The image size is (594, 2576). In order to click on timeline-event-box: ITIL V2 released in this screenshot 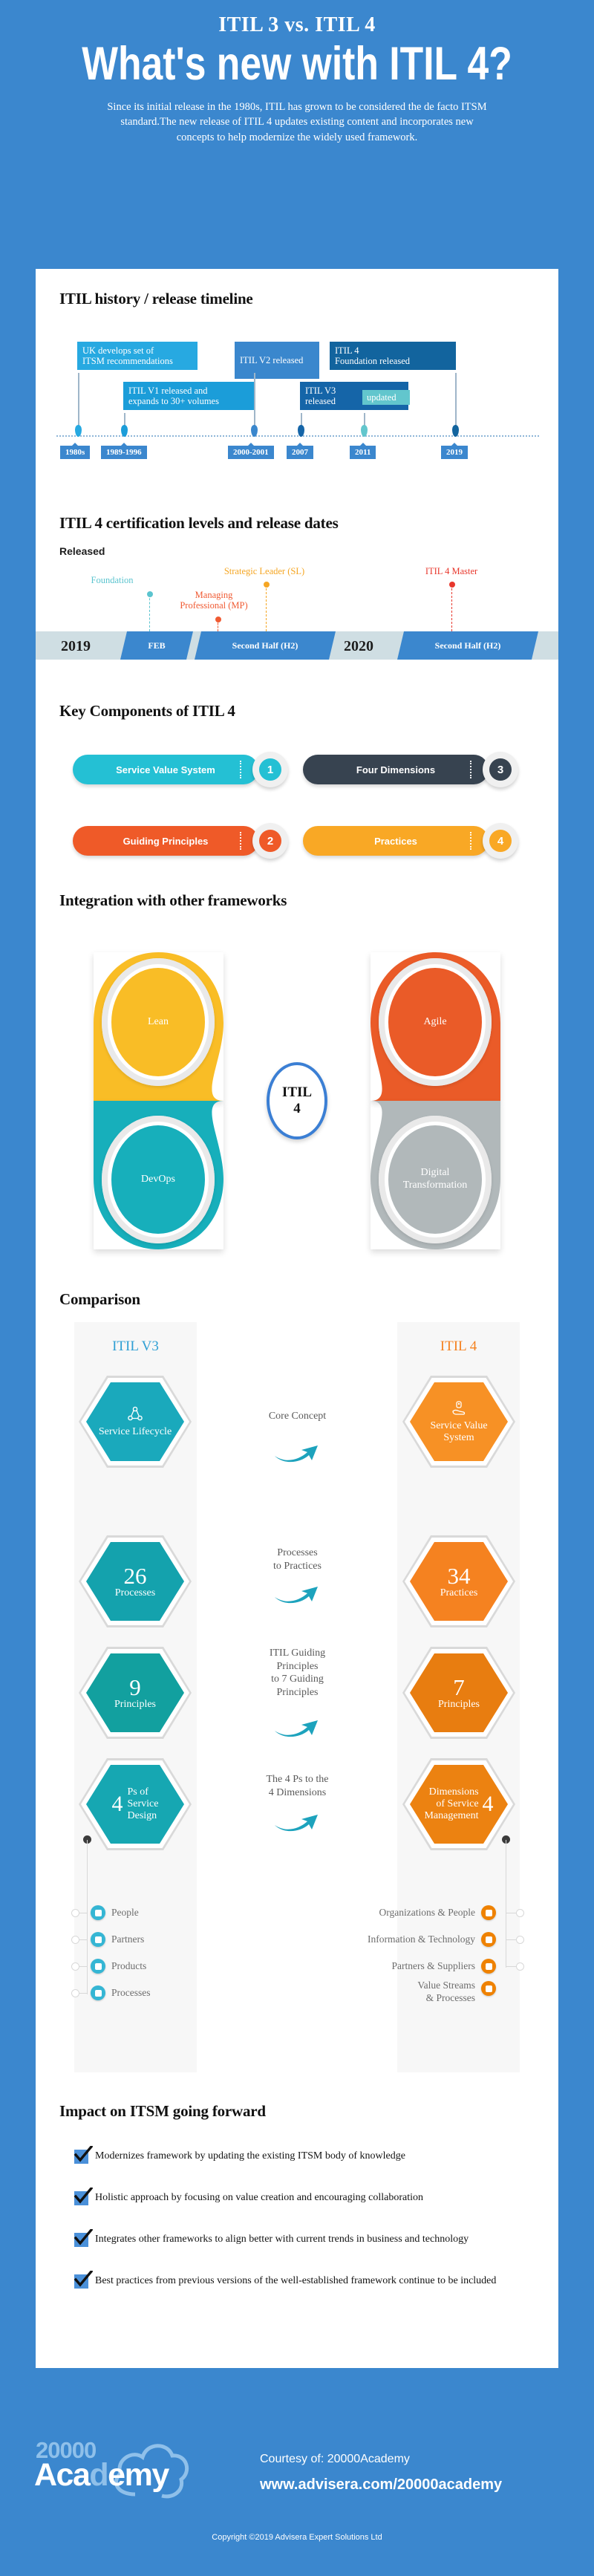, I will do `click(277, 360)`.